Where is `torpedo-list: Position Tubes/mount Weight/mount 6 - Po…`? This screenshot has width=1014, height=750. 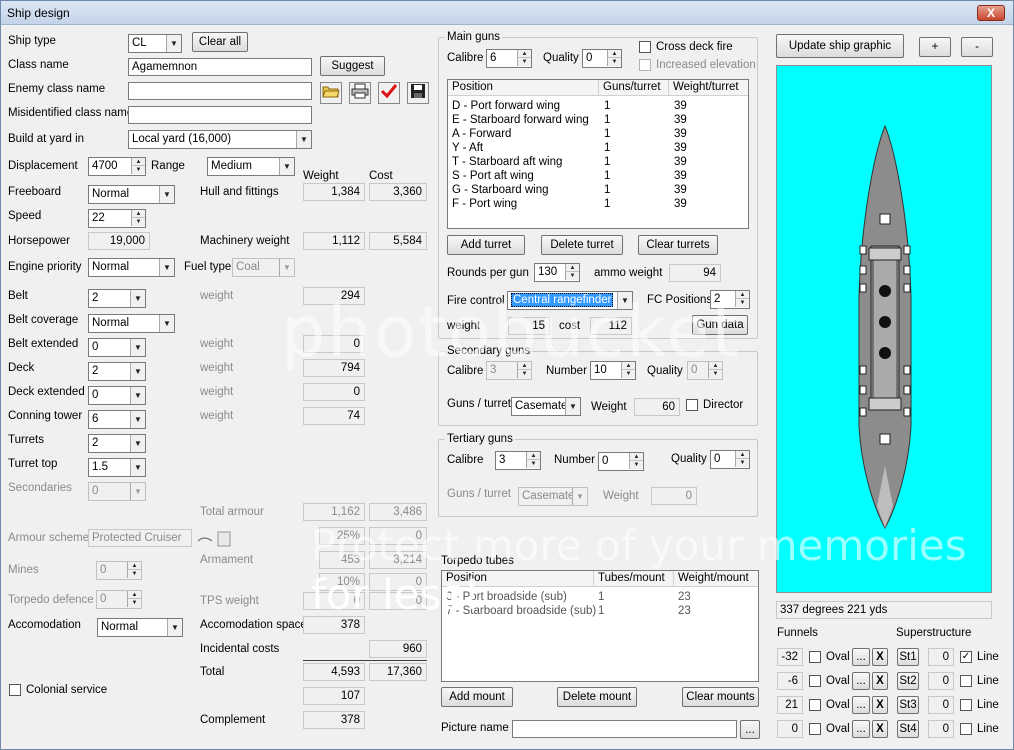
torpedo-list: Position Tubes/mount Weight/mount 6 - Po… is located at coordinates (600, 626).